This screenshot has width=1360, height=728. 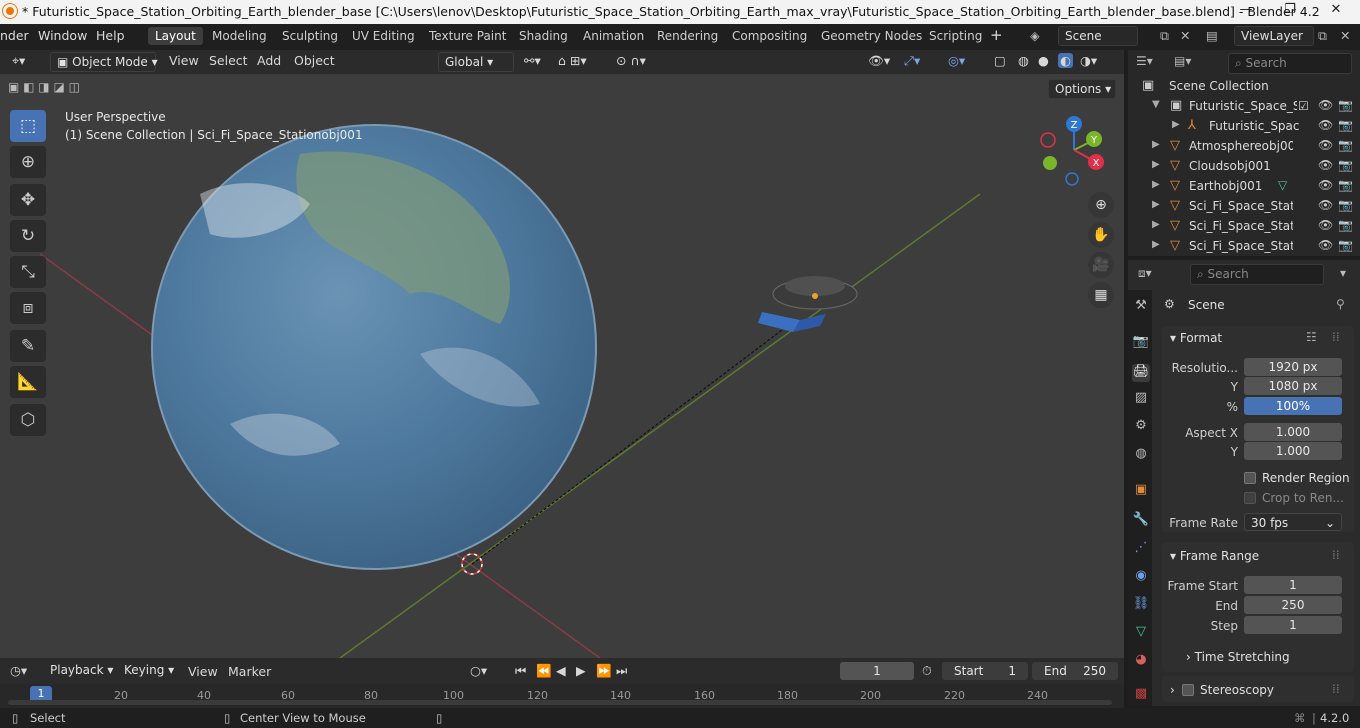 I want to click on editor-type-icon: ⌖▾, so click(x=18, y=61).